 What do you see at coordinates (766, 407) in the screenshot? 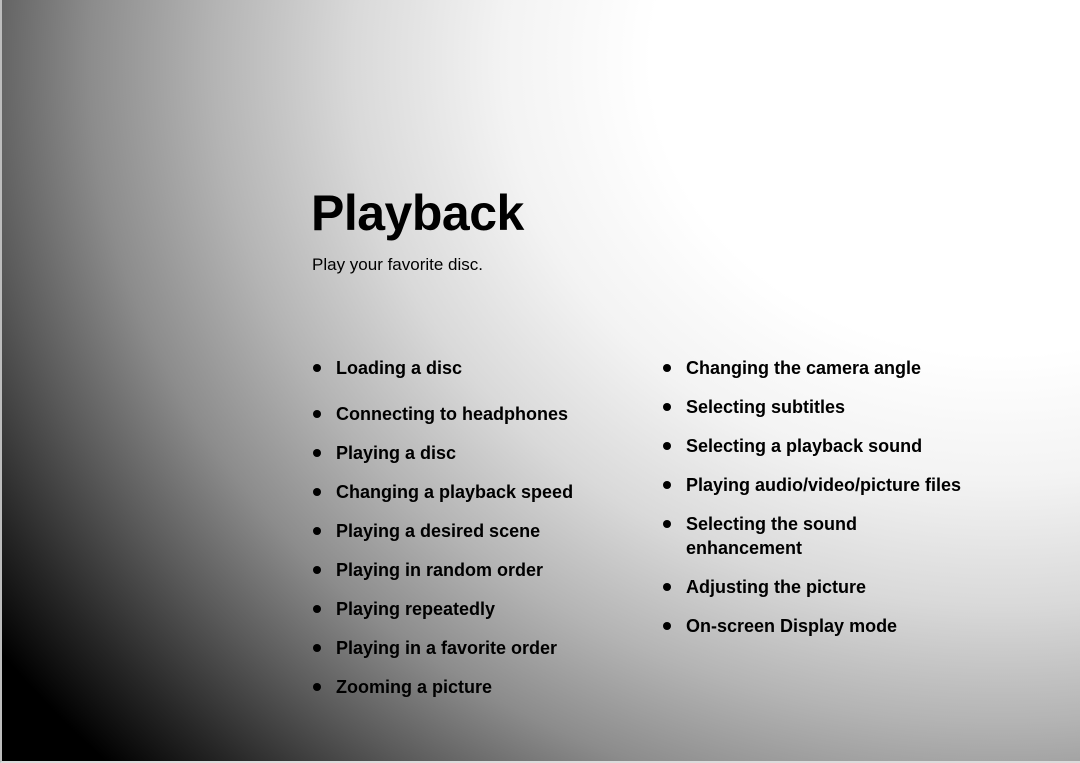
I see `topic-label: Selecting subtitles` at bounding box center [766, 407].